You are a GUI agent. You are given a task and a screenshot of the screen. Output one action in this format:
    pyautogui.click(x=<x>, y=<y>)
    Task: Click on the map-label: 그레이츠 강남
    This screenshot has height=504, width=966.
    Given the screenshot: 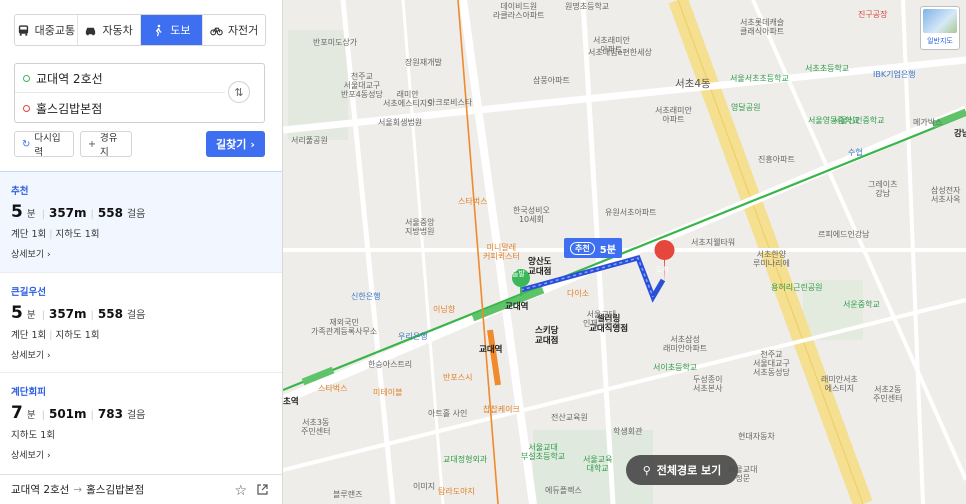 What is the action you would take?
    pyautogui.click(x=882, y=189)
    